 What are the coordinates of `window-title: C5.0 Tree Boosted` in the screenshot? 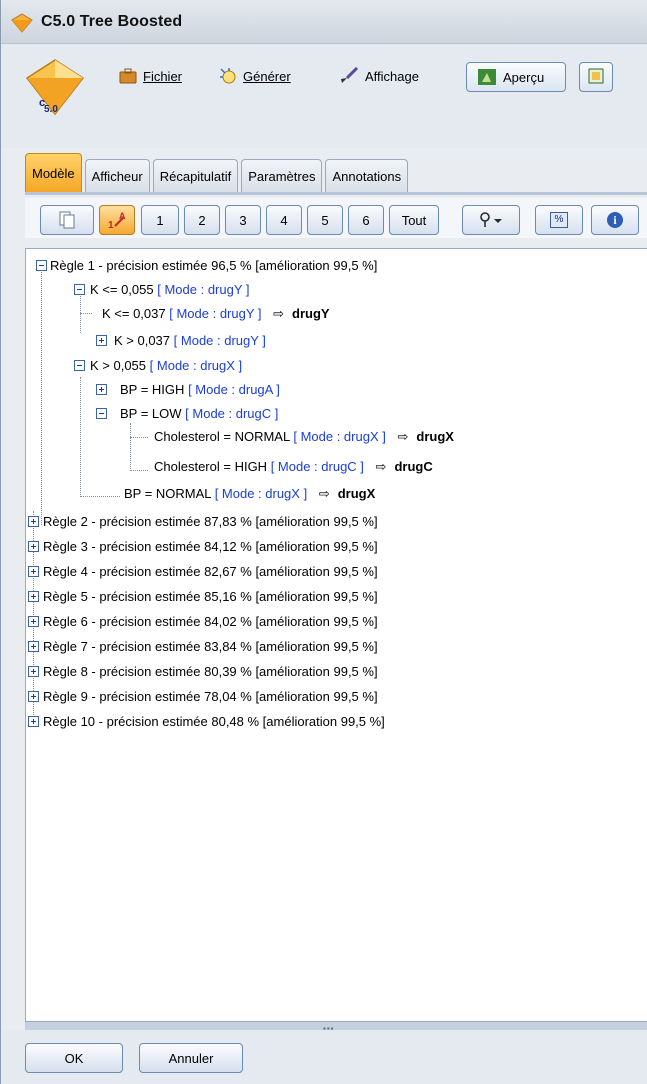 It's located at (112, 21).